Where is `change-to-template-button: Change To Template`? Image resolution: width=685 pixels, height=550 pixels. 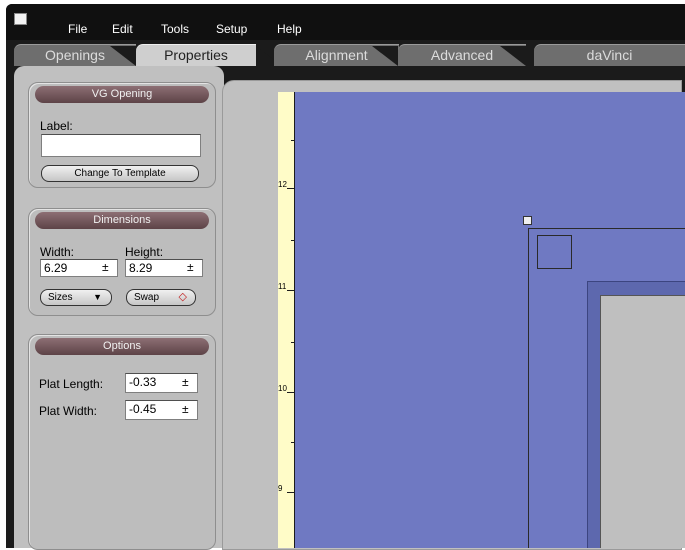
change-to-template-button: Change To Template is located at coordinates (120, 173).